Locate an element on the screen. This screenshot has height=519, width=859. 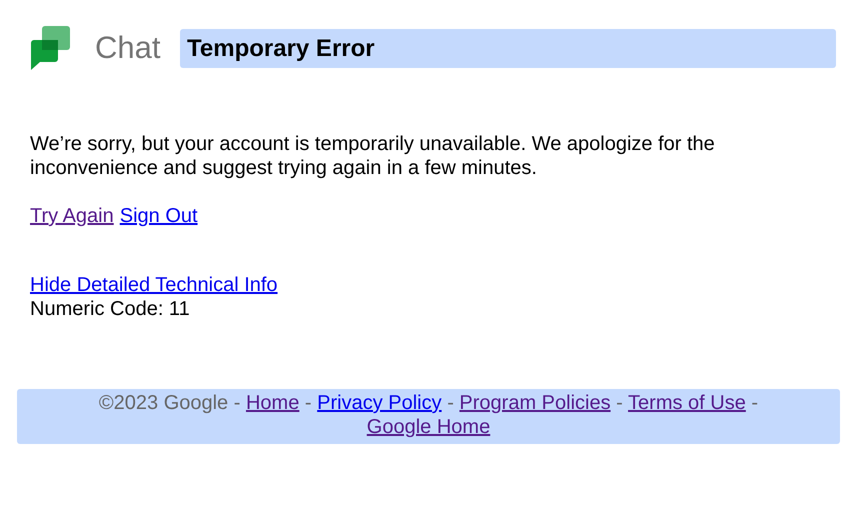
footer-link: Home is located at coordinates (273, 403).